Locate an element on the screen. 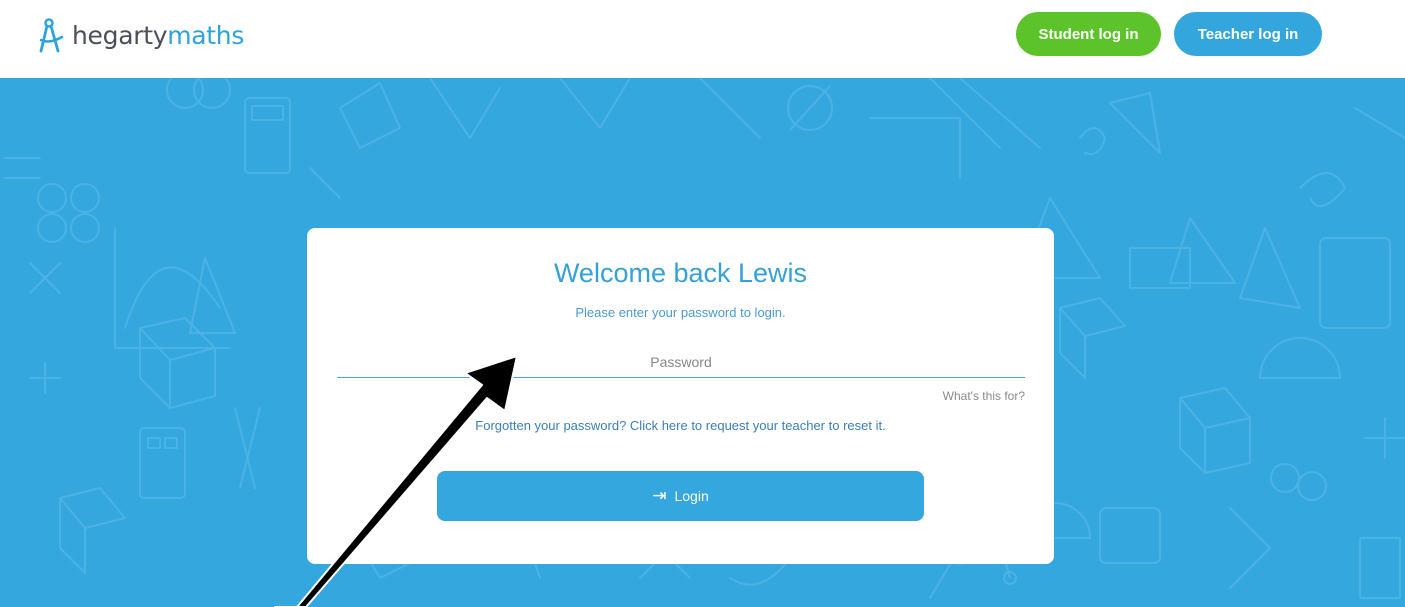 This screenshot has height=607, width=1405. logo-text: hegartymaths is located at coordinates (158, 35).